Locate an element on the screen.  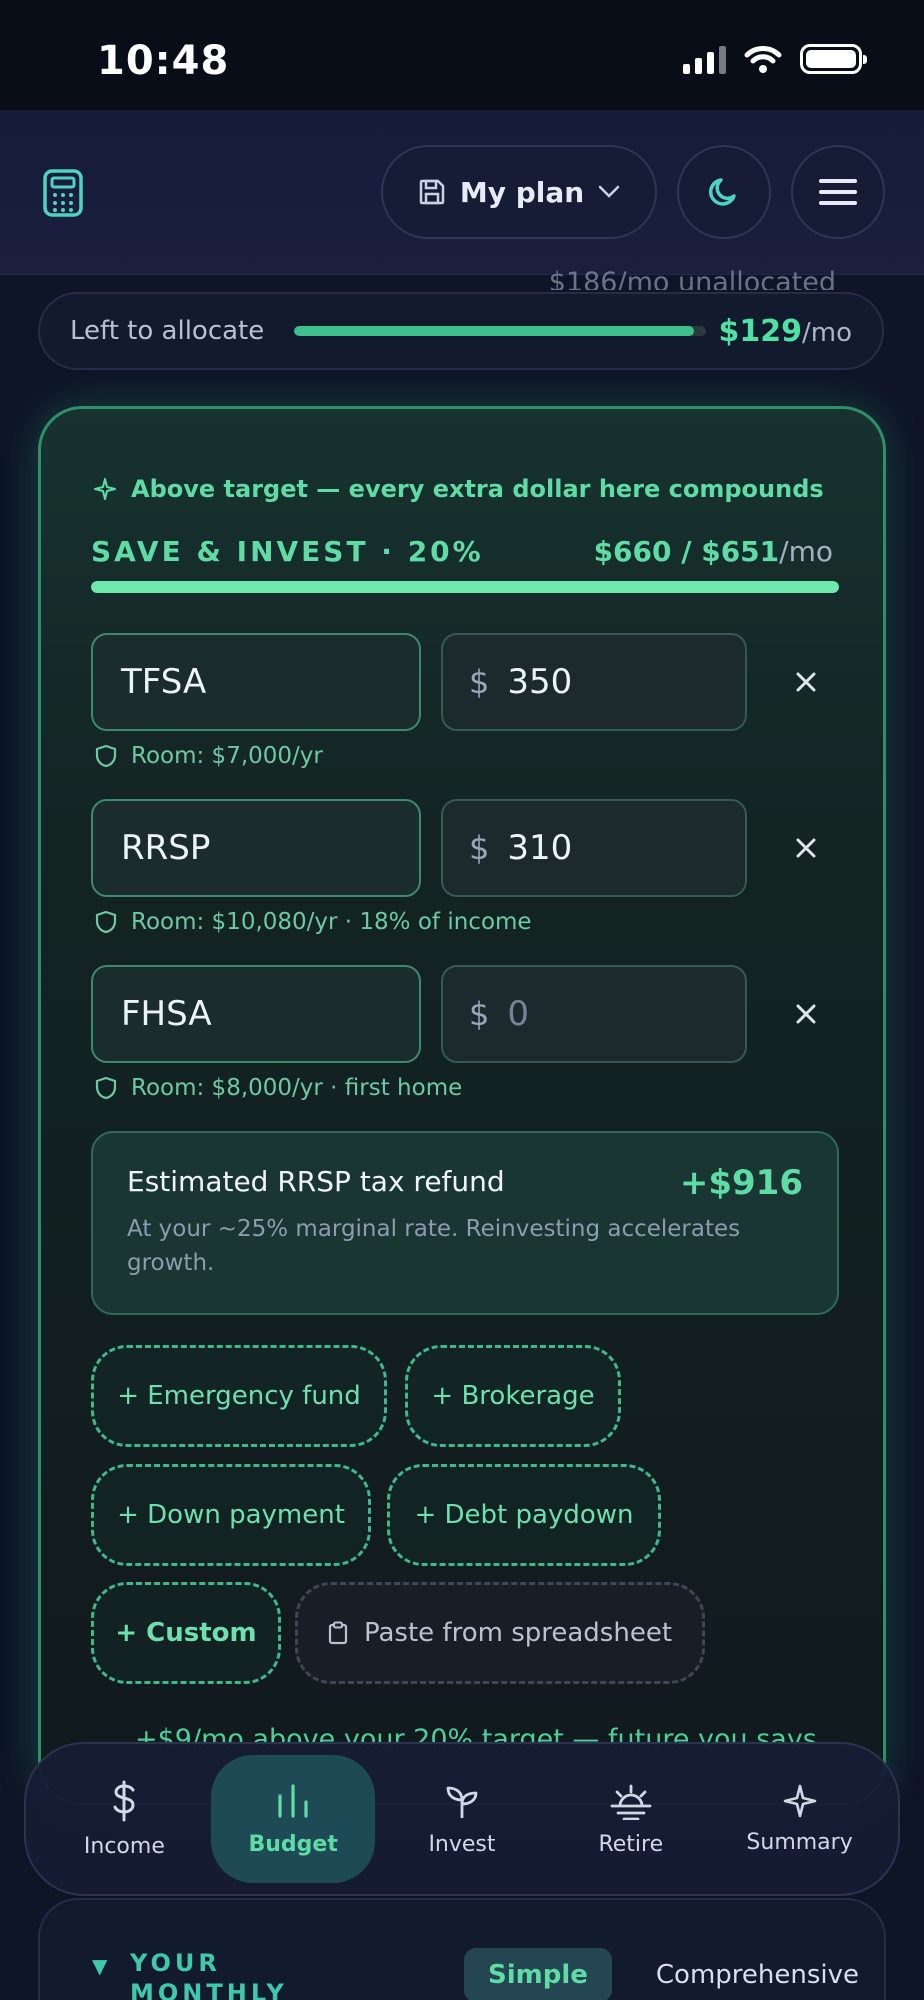
add-down-payment-button: + Down payment is located at coordinates (231, 1515).